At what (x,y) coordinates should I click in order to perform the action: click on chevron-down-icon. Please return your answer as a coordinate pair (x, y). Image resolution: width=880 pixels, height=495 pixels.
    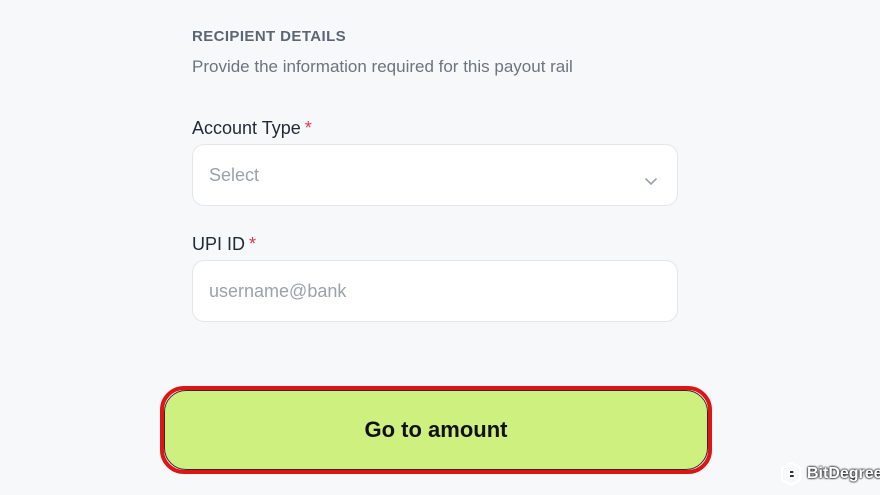
    Looking at the image, I should click on (651, 177).